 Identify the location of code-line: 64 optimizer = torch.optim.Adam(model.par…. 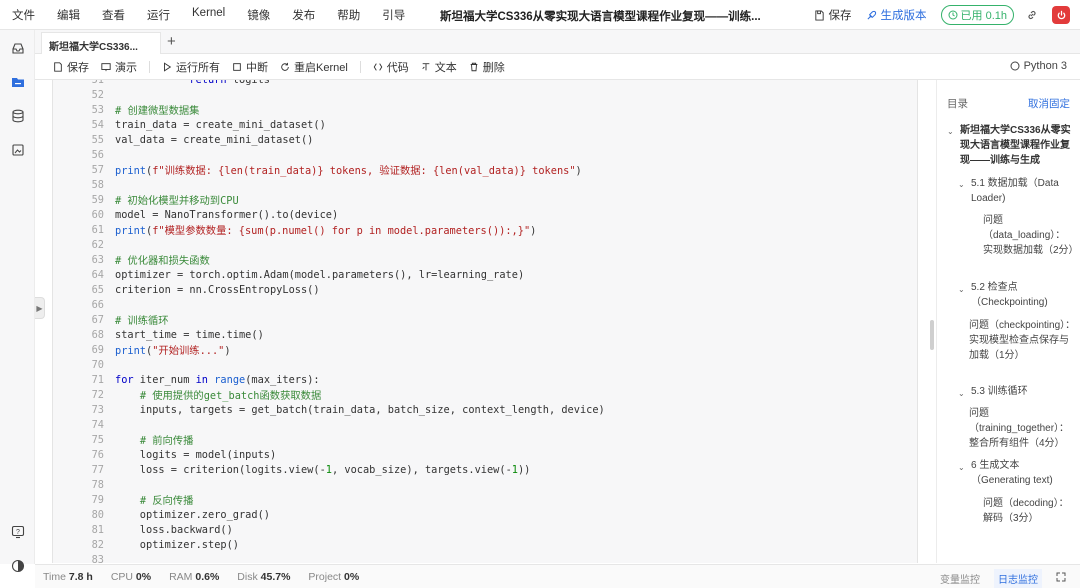
(485, 274).